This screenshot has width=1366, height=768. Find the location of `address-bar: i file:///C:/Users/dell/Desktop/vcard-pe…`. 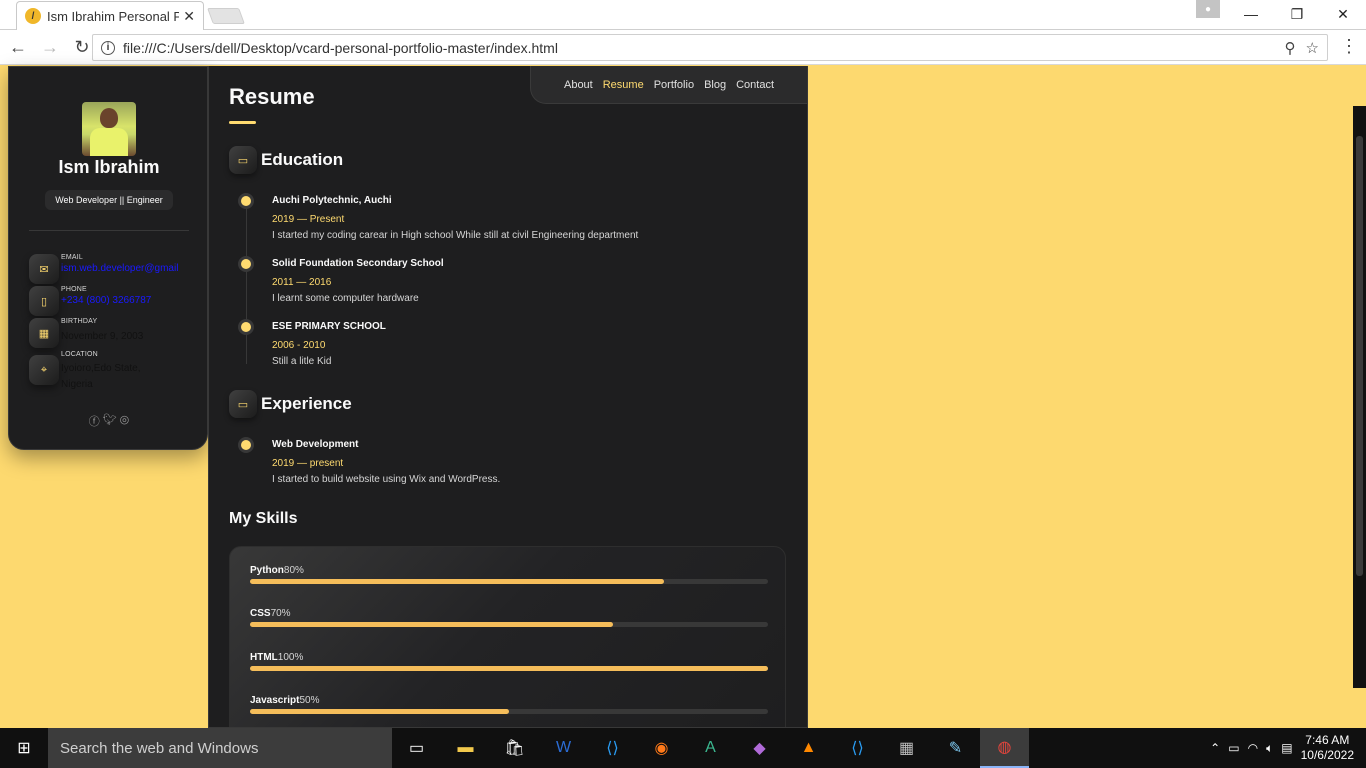

address-bar: i file:///C:/Users/dell/Desktop/vcard-pe… is located at coordinates (710, 47).